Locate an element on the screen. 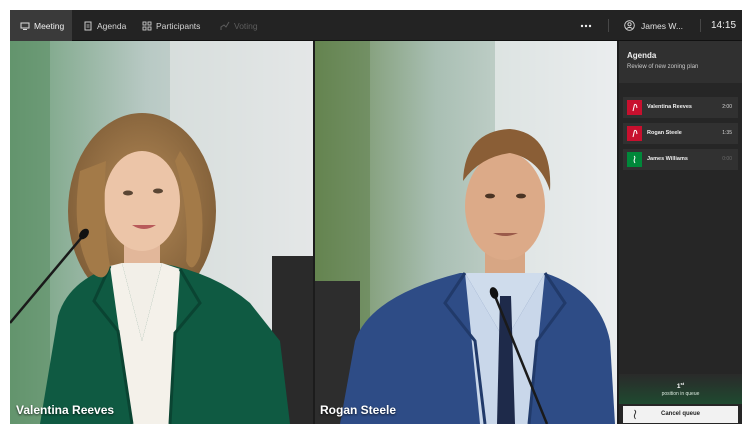  speaker-time: 2:00 is located at coordinates (727, 107).